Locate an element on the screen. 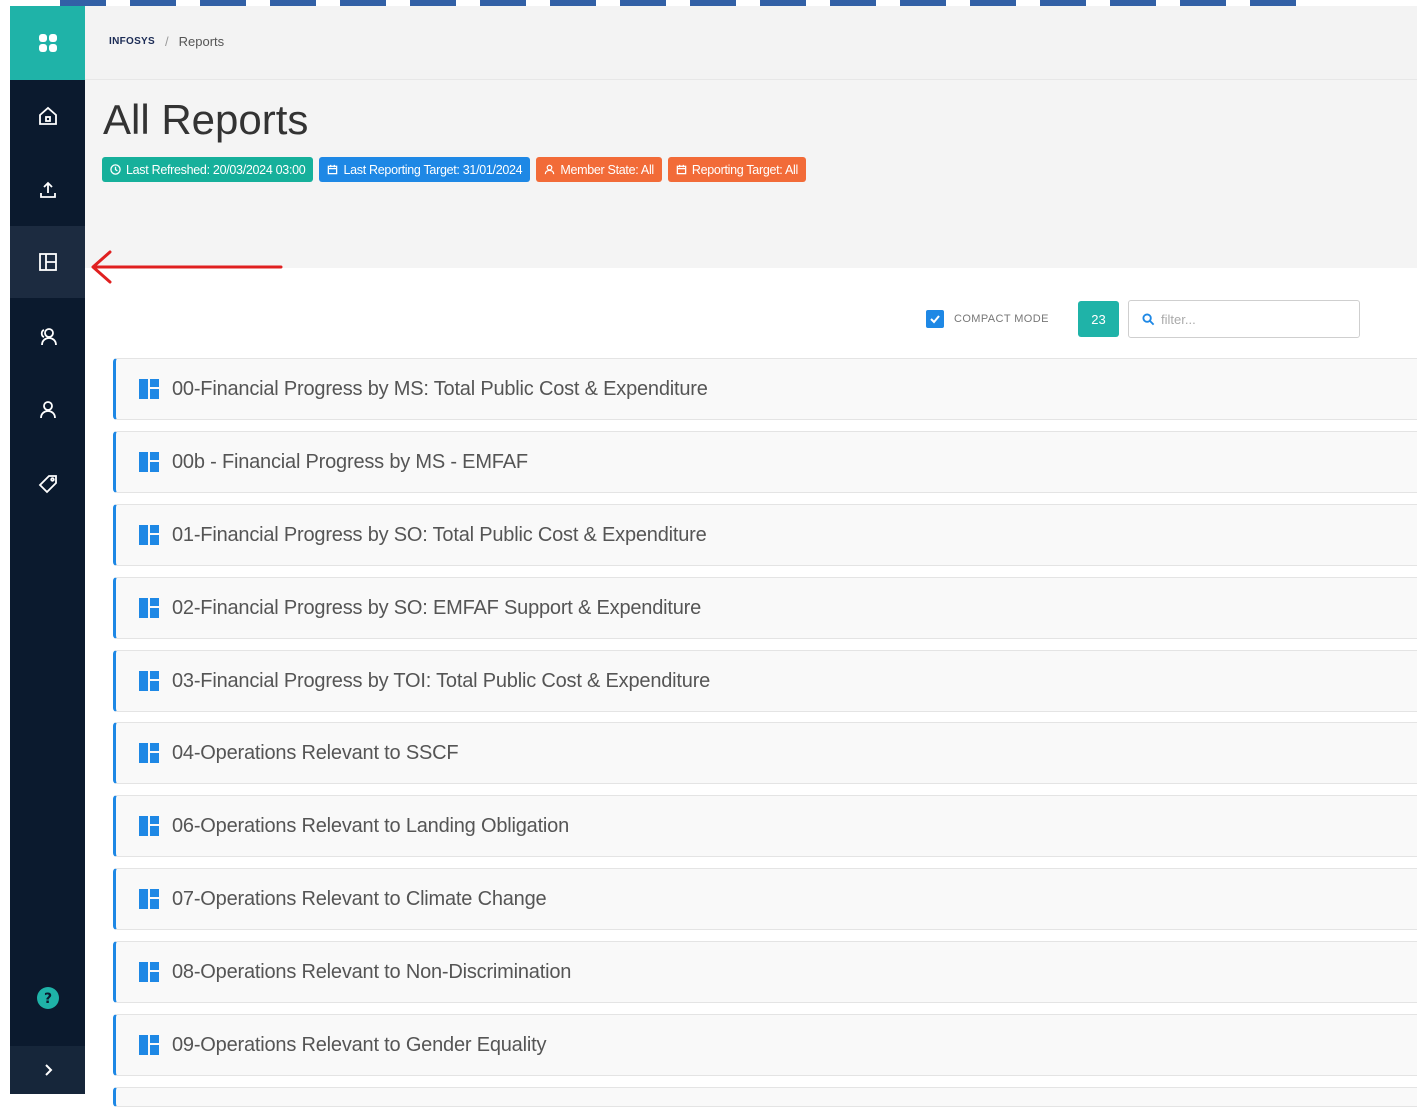  badge-label: Reporting Target: All is located at coordinates (744, 169).